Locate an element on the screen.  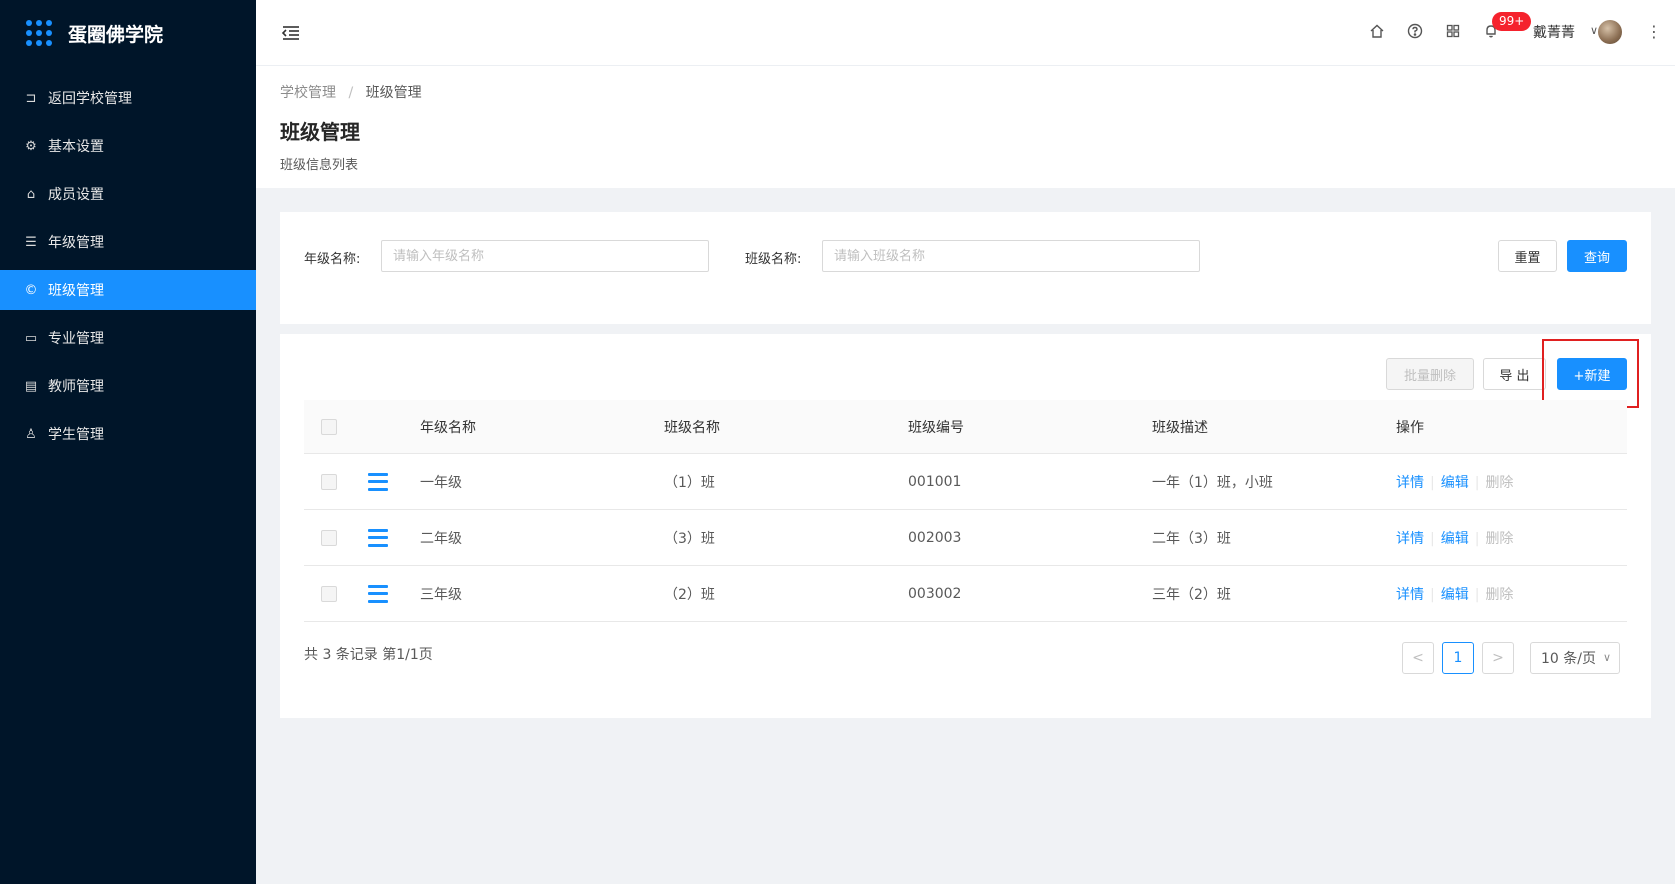
cell-code: 002003 is located at coordinates (935, 537).